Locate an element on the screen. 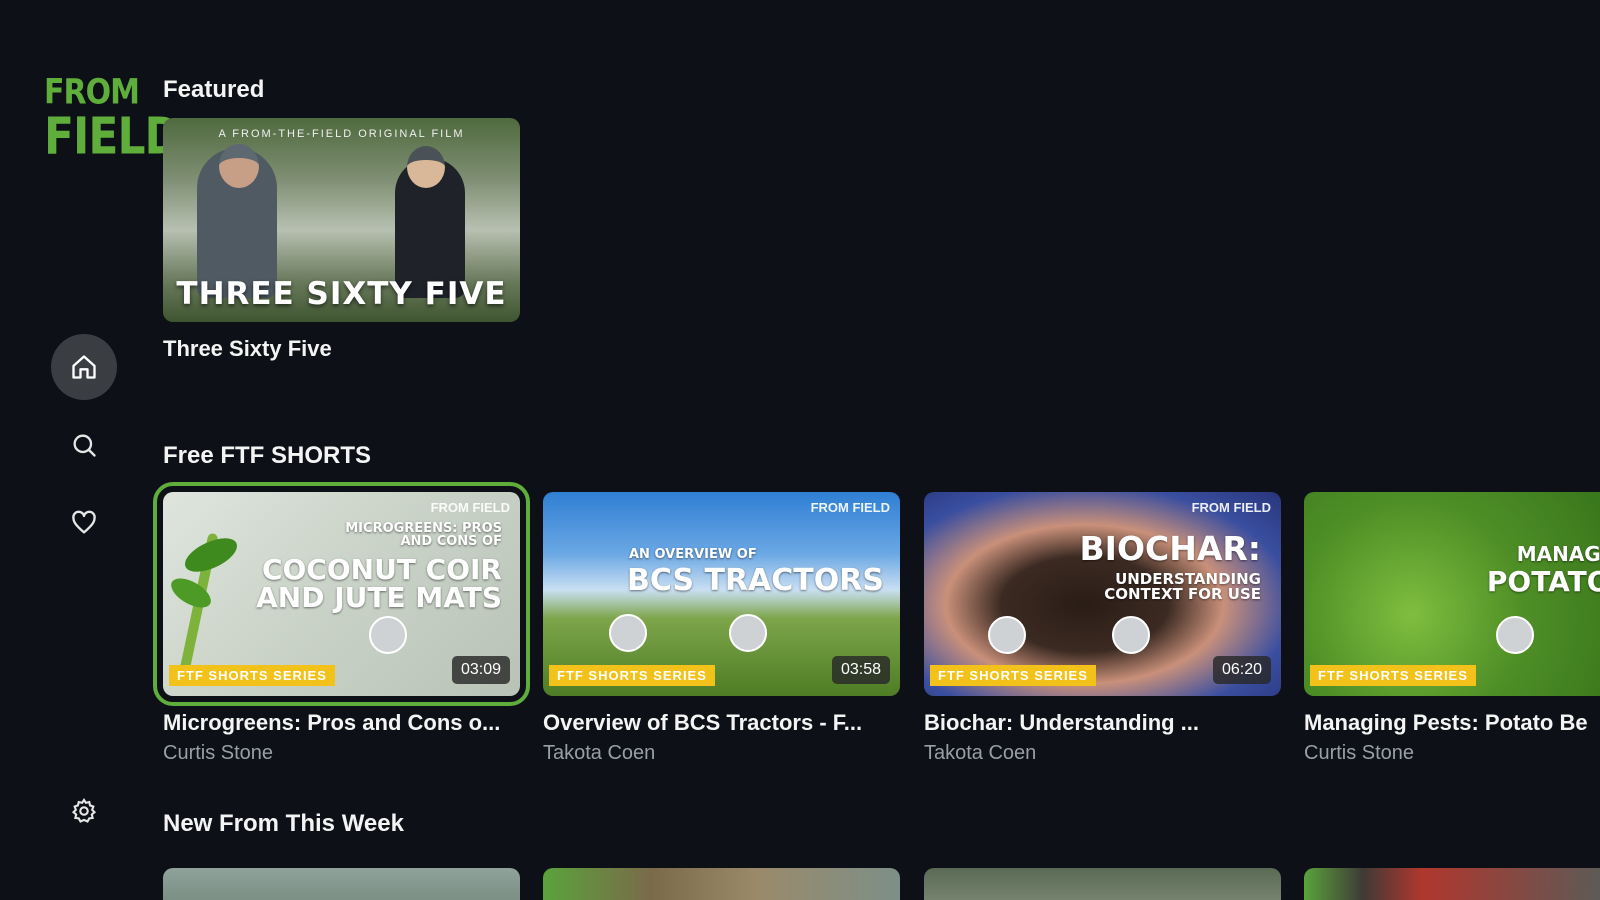 Image resolution: width=1600 pixels, height=900 pixels. overlay-big-text: BCS TRACTORS is located at coordinates (755, 580).